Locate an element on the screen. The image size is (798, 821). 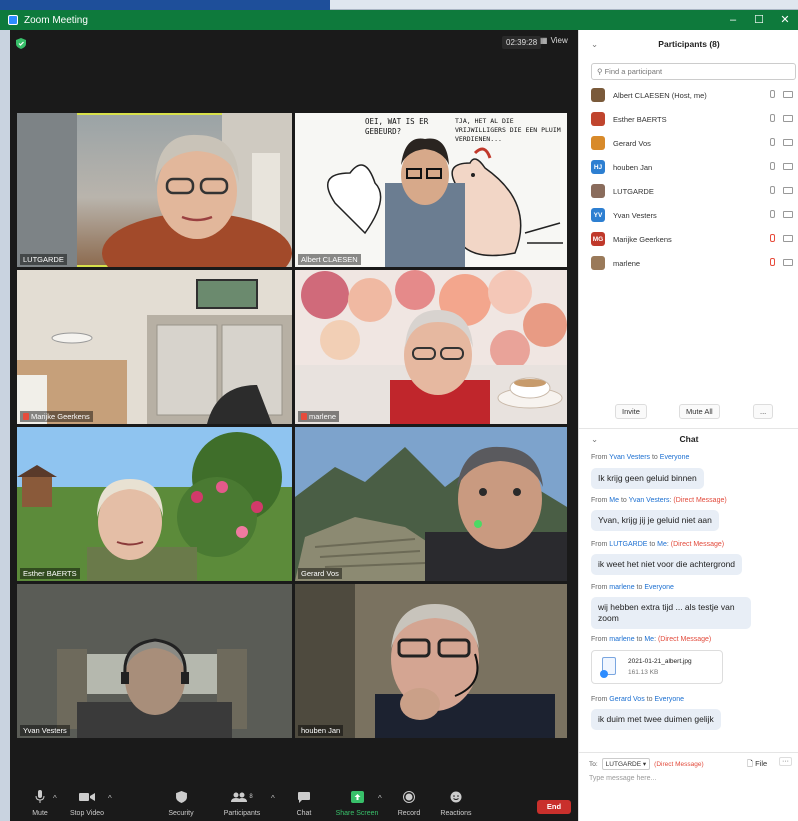
record-icon is located at coordinates (409, 797).